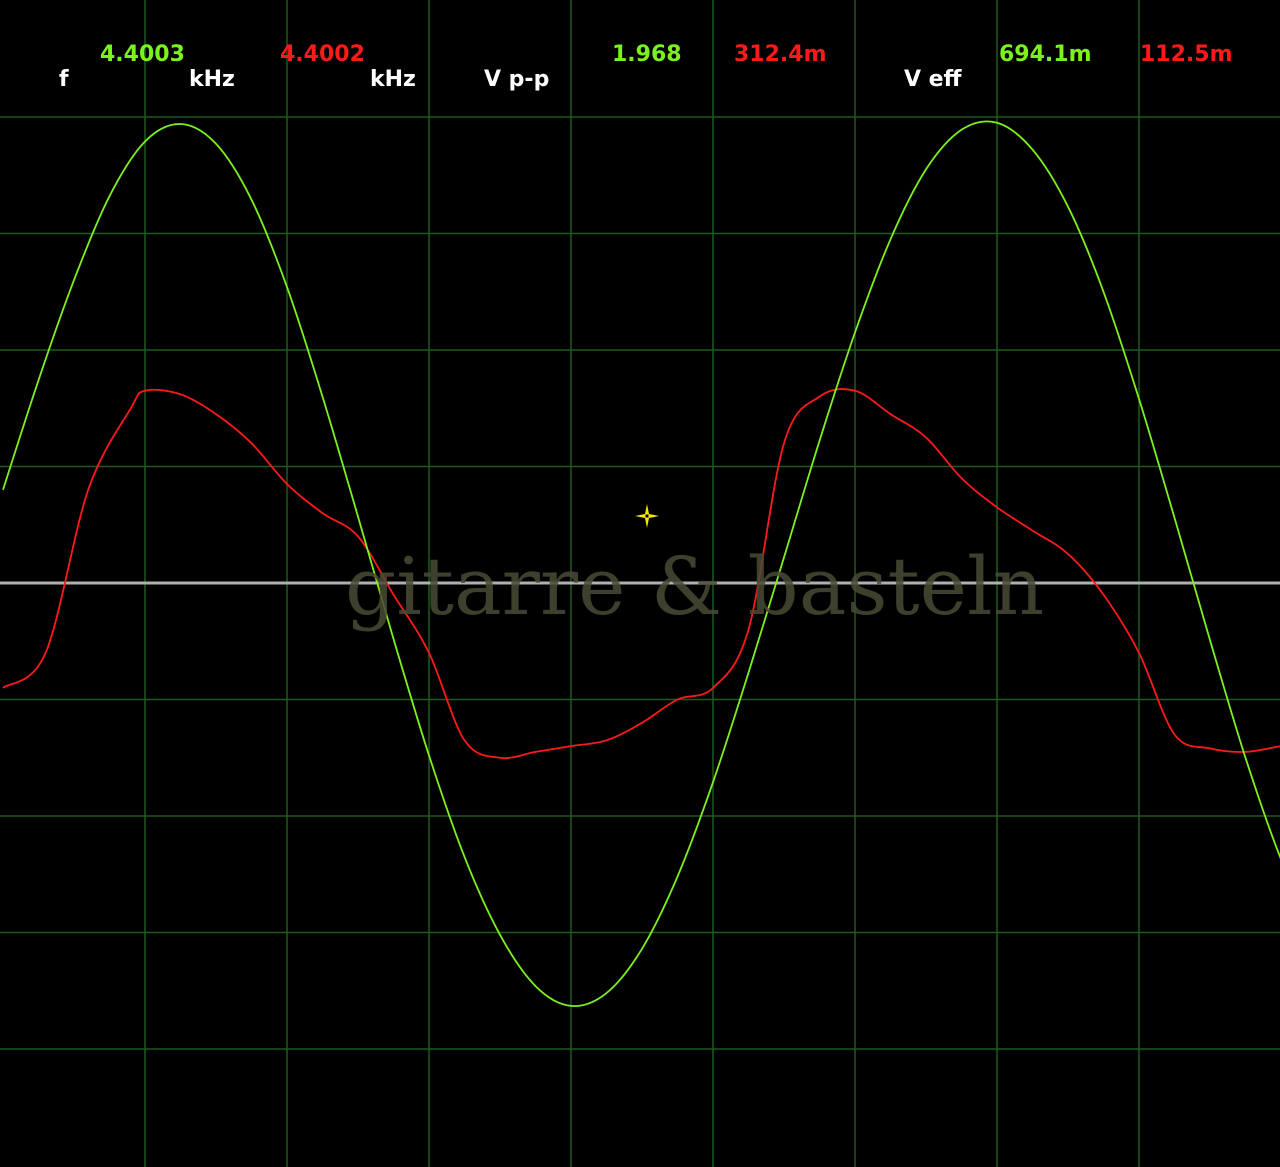 The width and height of the screenshot is (1280, 1167). Describe the element at coordinates (212, 79) in the screenshot. I see `frequency-ch1-unit: kHz` at that location.